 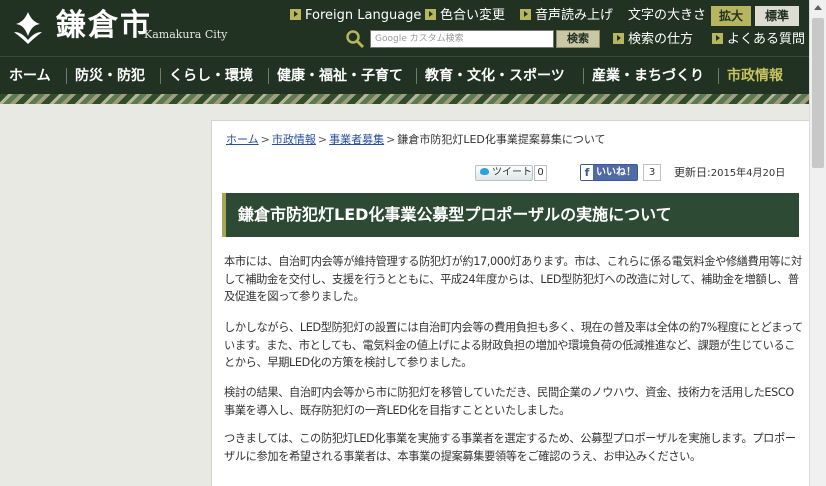 I want to click on breadcrumb-home-link: ホーム, so click(x=242, y=139).